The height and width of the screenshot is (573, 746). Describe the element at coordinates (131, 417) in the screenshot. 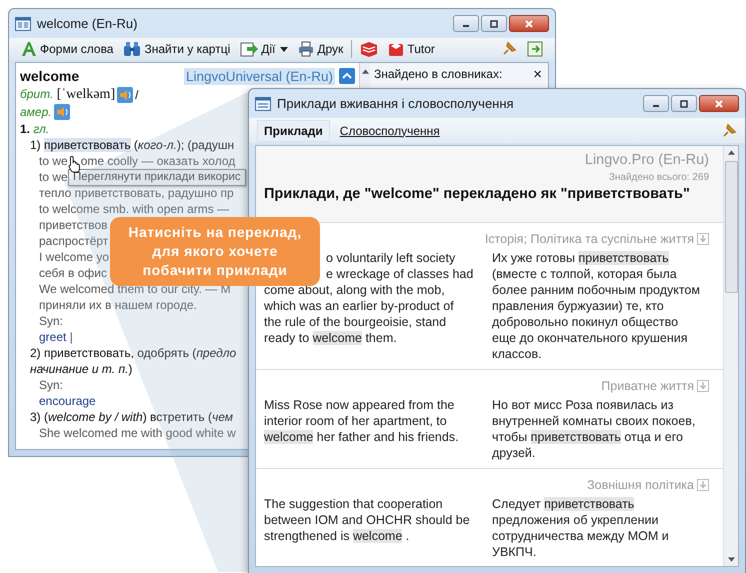

I see `sense-text: 3) (welcome by / with) встретить (чем` at that location.